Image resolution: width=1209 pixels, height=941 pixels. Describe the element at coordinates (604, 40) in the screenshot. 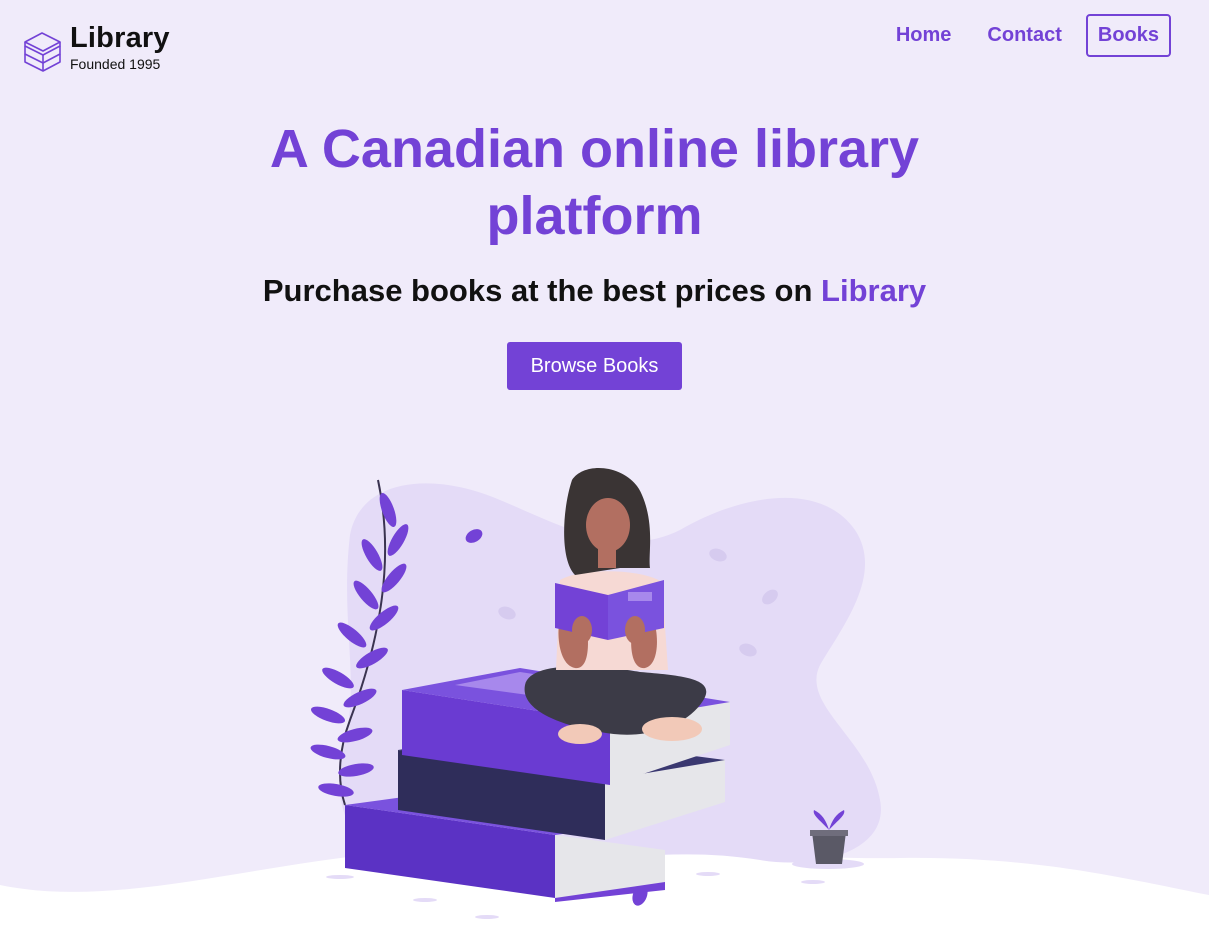

I see `top-navigation: Library Founded 1995 Home Contact Books` at that location.